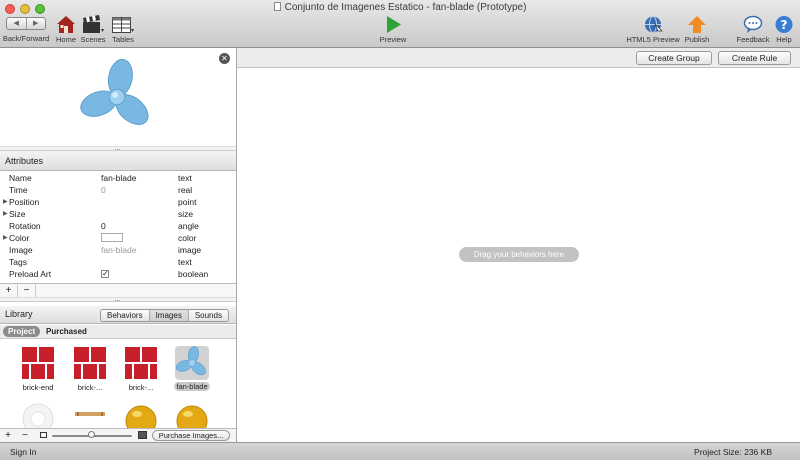  I want to click on create-rule-button: Create Rule, so click(754, 58).